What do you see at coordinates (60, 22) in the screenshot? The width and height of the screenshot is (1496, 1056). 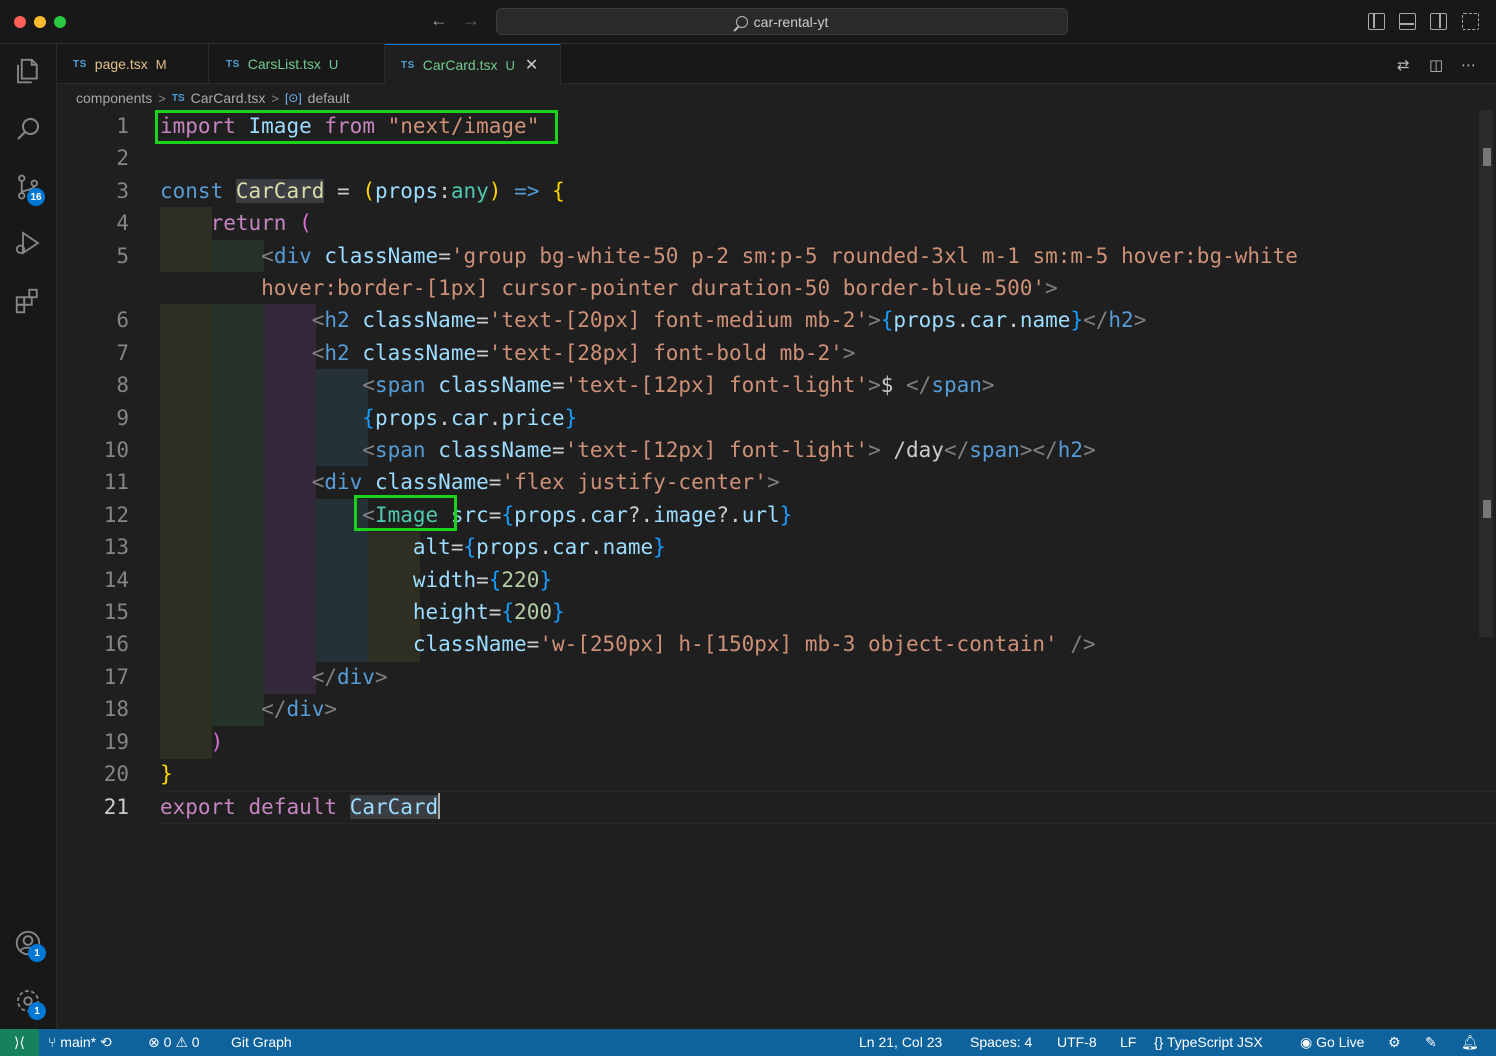 I see `maximize-window-button` at bounding box center [60, 22].